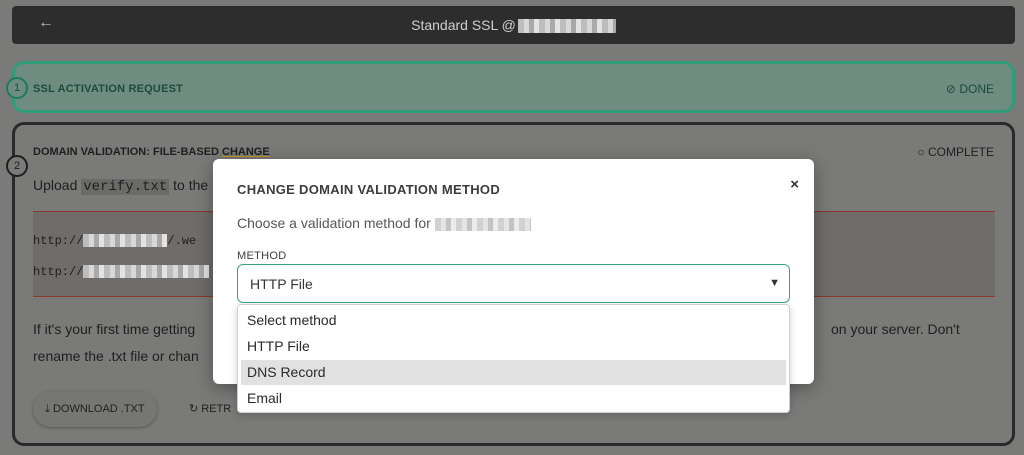 The image size is (1024, 455). Describe the element at coordinates (976, 89) in the screenshot. I see `status-done-text: DONE` at that location.